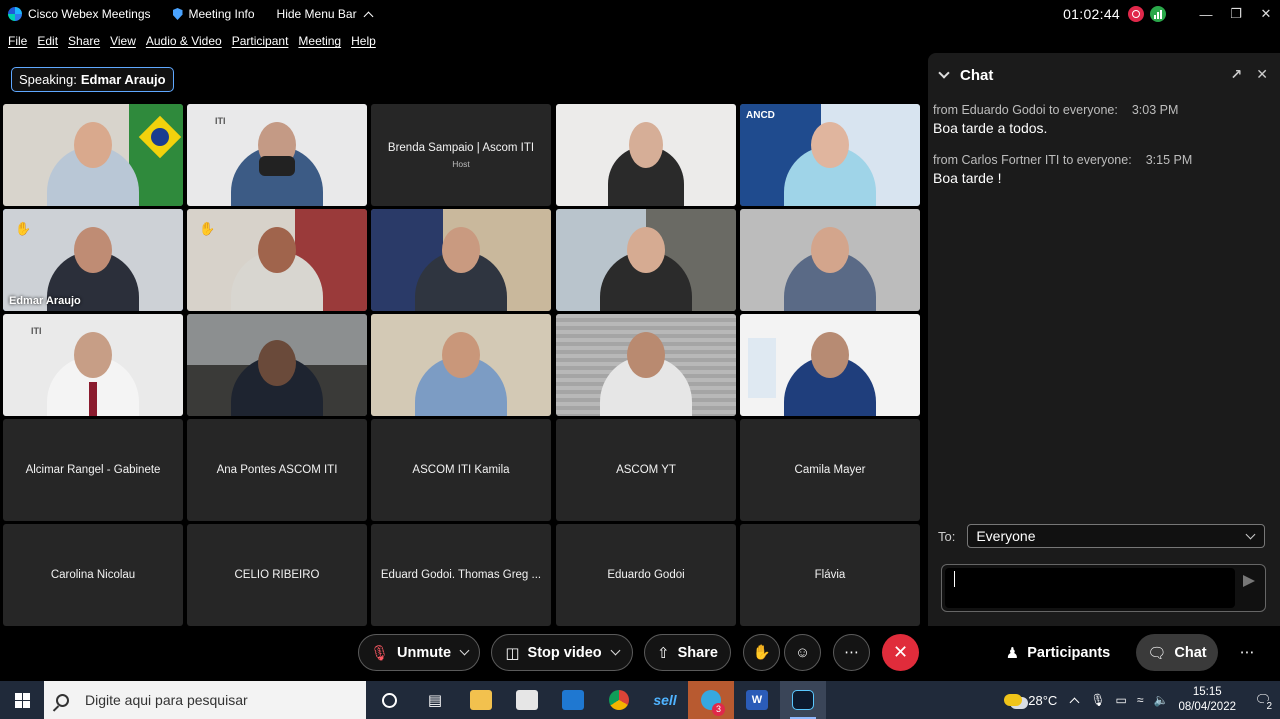 This screenshot has width=1280, height=719. What do you see at coordinates (1237, 74) in the screenshot?
I see `pop-out-icon: ↗` at bounding box center [1237, 74].